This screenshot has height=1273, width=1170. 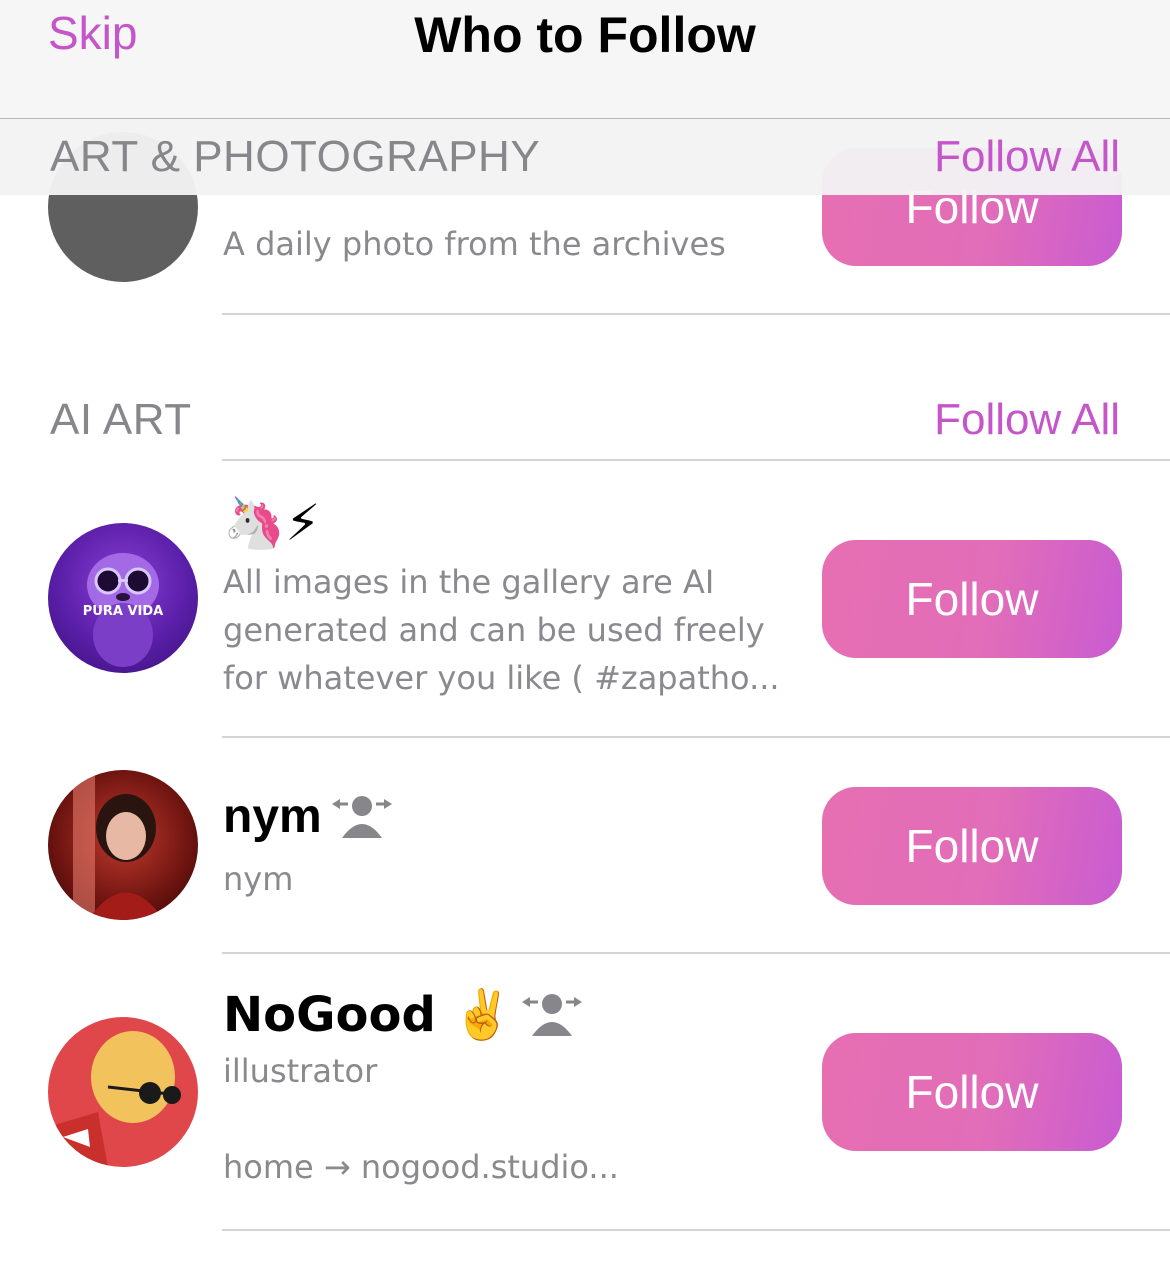 I want to click on user-name-row: nym, so click(x=513, y=817).